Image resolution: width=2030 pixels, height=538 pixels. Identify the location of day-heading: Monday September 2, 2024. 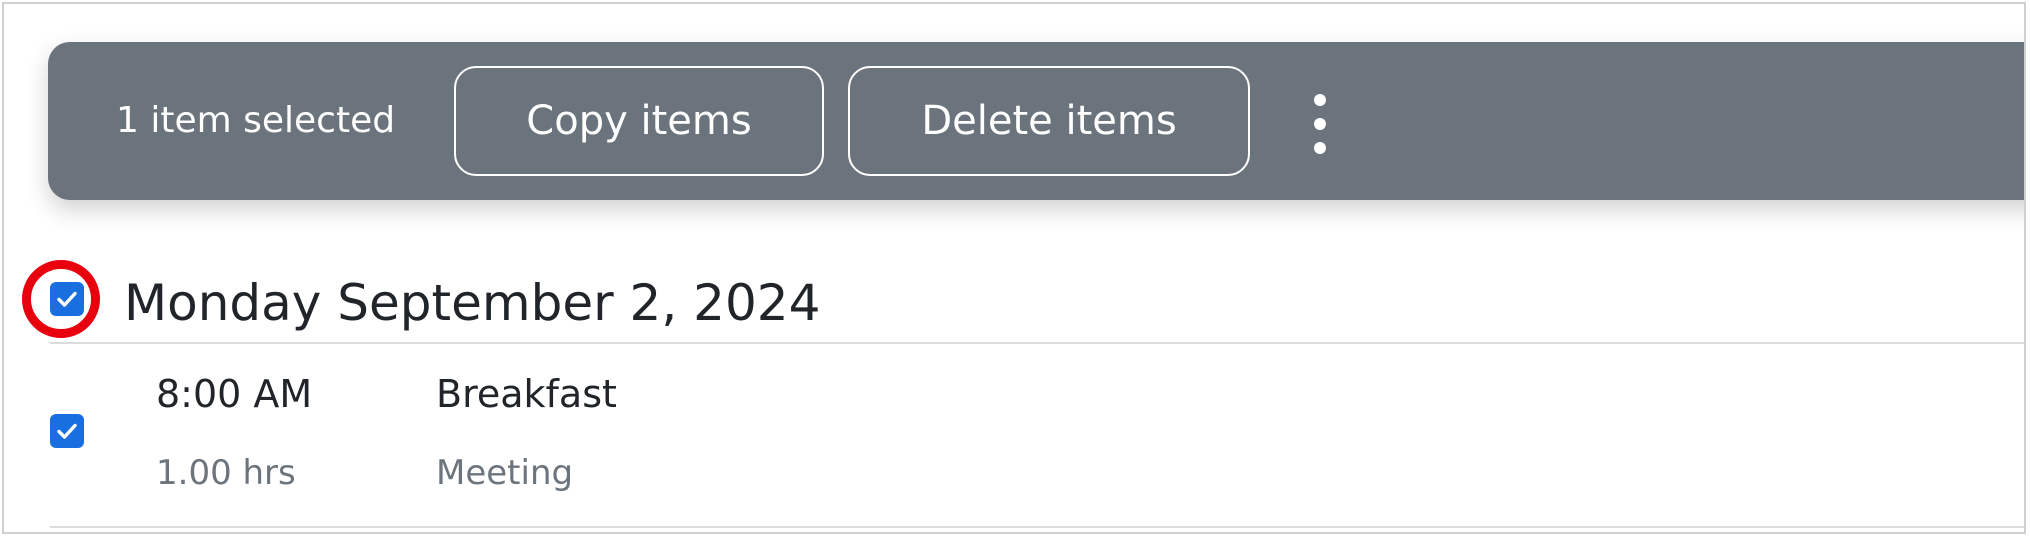
(472, 303).